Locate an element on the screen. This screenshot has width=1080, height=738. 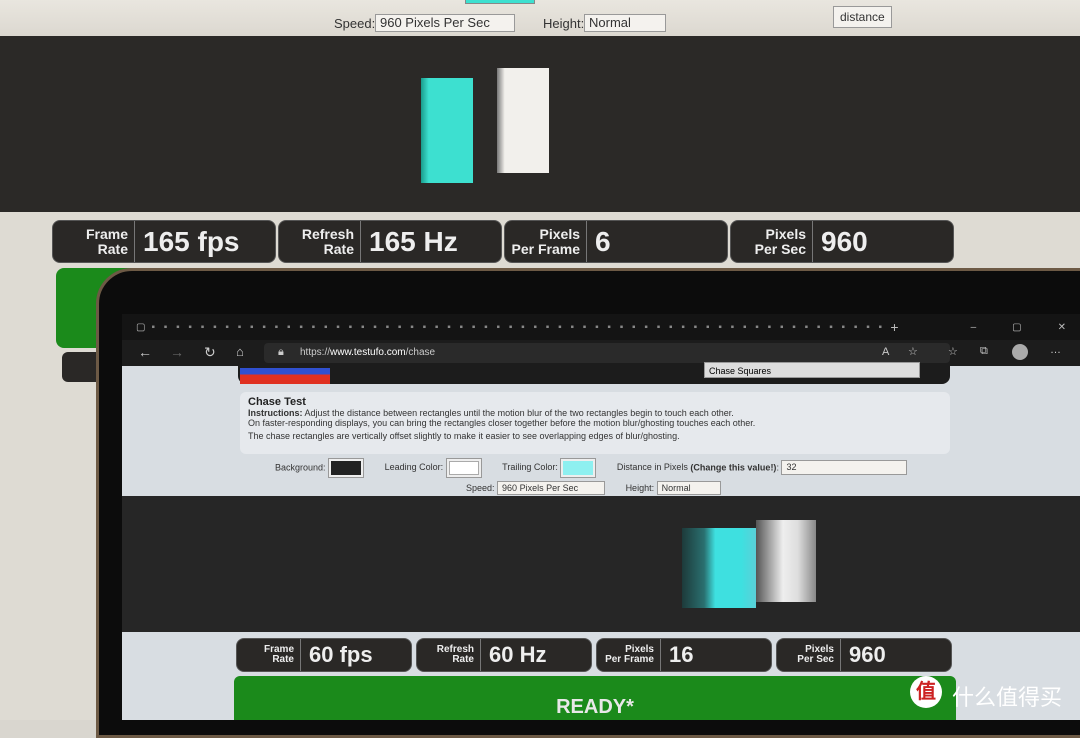
stat-2: Pixels Per Frame 6 is located at coordinates (616, 241).